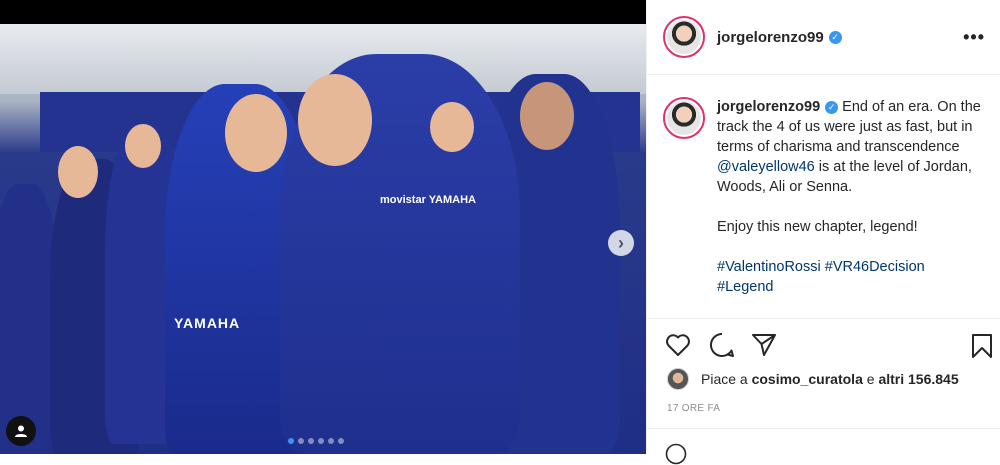 This screenshot has height=465, width=1000. Describe the element at coordinates (768, 107) in the screenshot. I see `caption-username: jorgelorenzo99` at that location.